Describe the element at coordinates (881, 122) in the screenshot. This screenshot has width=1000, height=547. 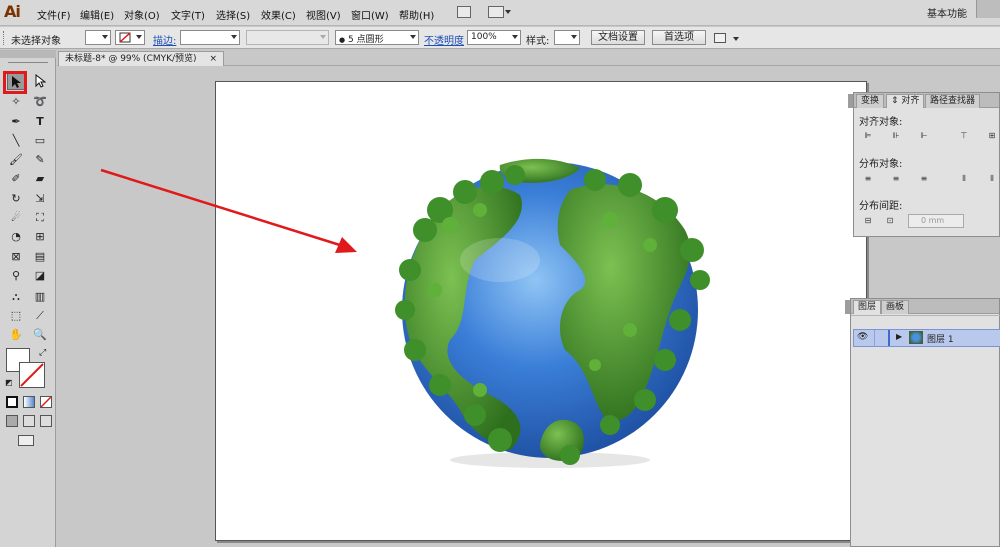
I see `align-objects-label: 对齐对象:` at that location.